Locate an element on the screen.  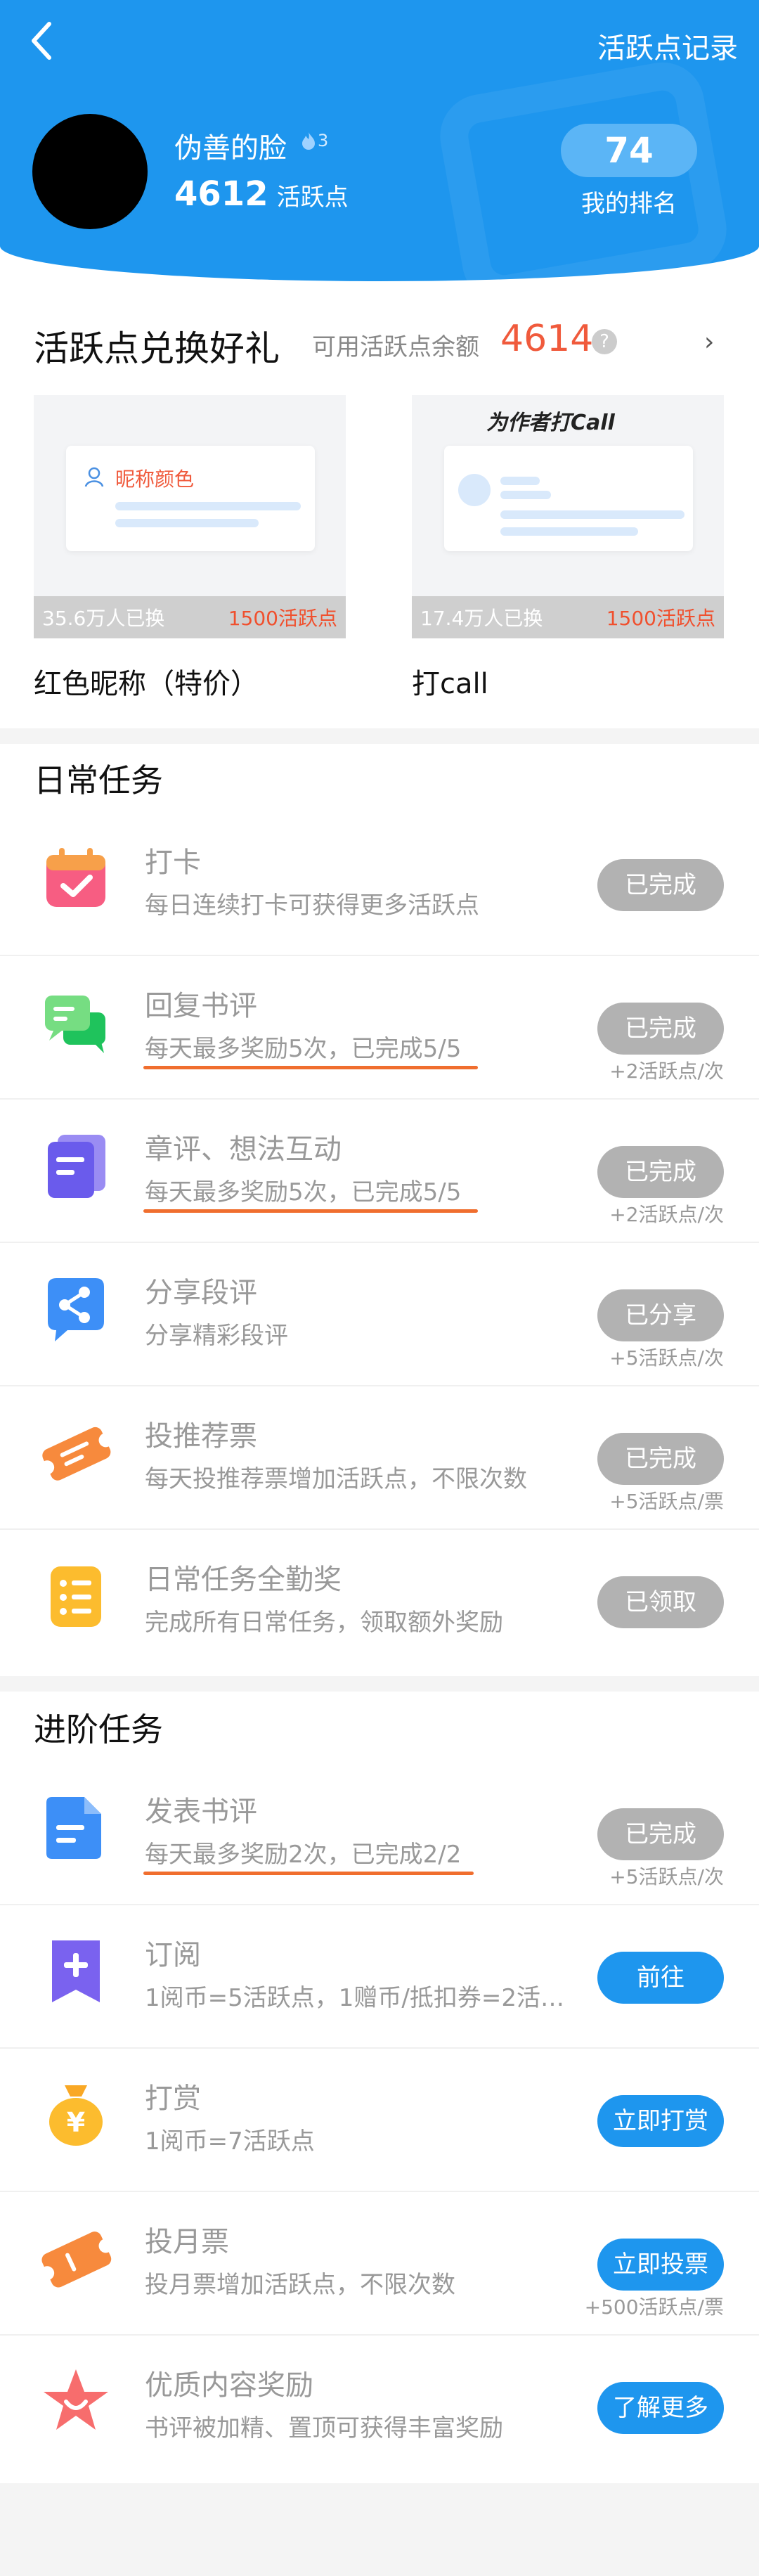
gift-card-call: 为作者打Call 17.4万人已换 1500活跃点 is located at coordinates (568, 516).